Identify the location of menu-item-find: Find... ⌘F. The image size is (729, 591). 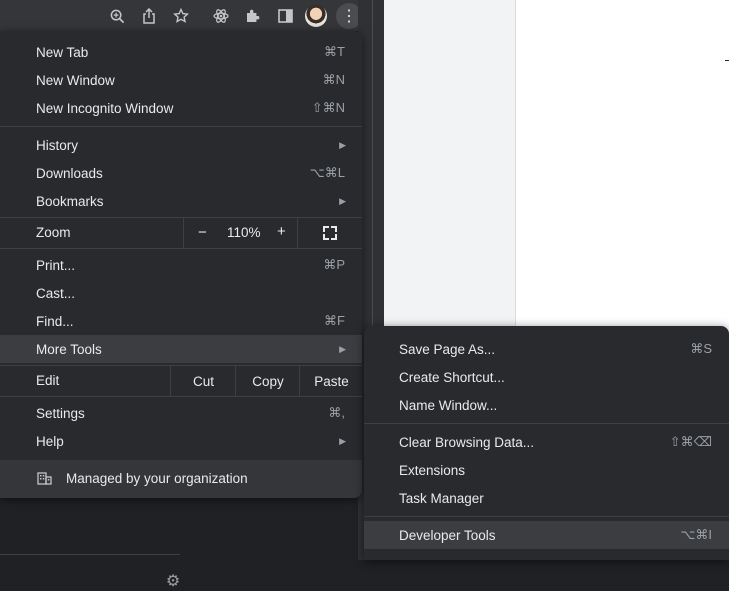
(181, 321).